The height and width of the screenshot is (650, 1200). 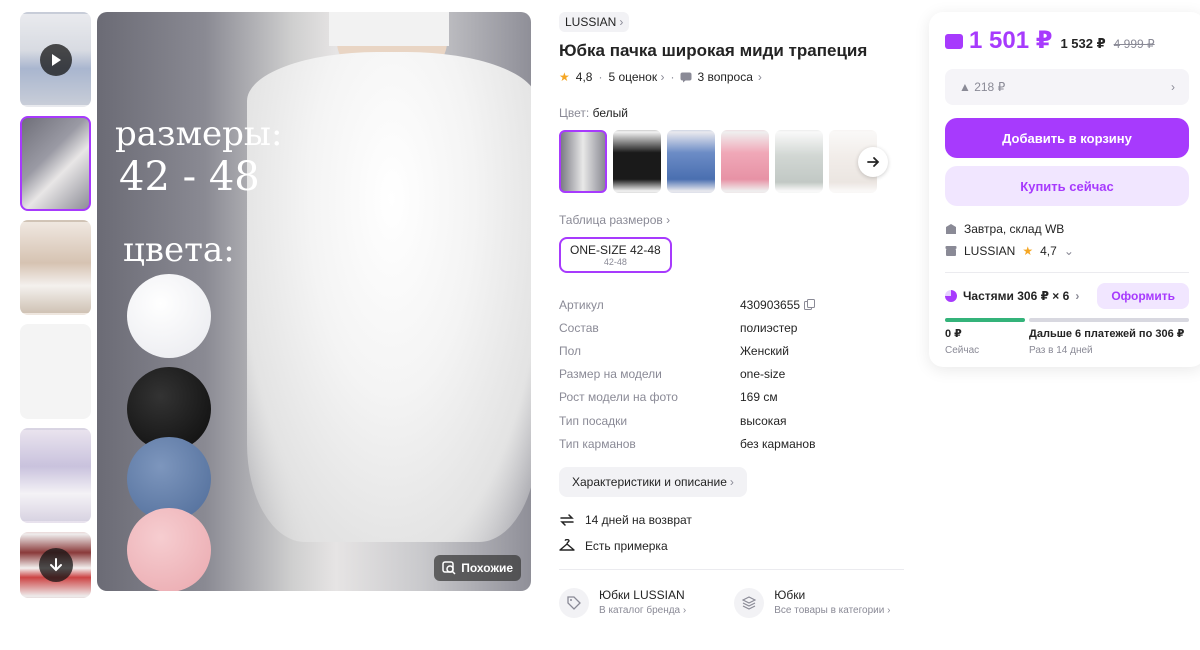 I want to click on return-icon, so click(x=567, y=520).